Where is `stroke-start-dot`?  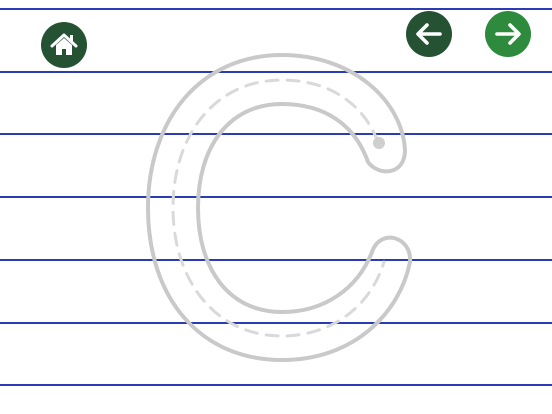
stroke-start-dot is located at coordinates (379, 143).